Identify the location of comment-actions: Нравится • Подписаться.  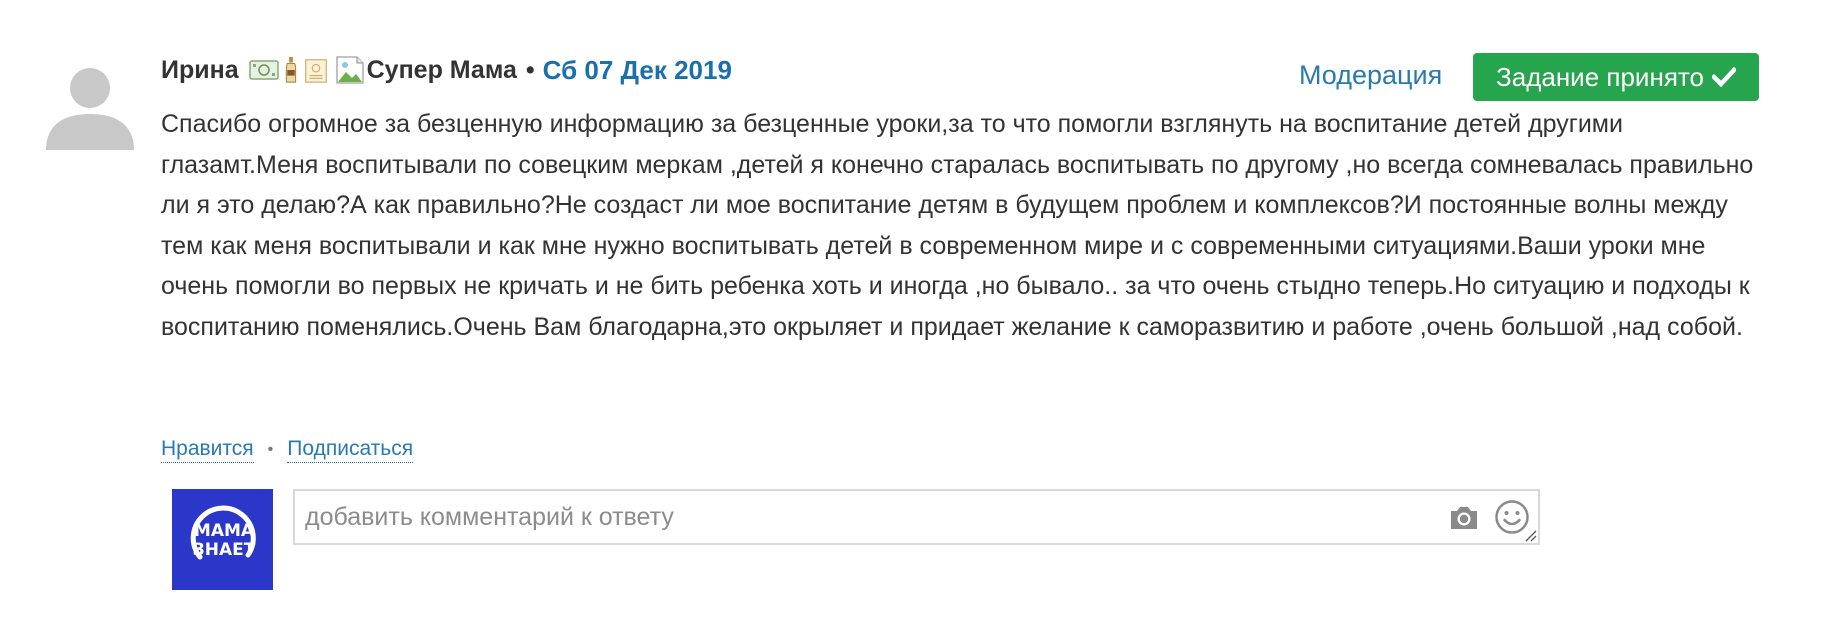
(287, 449).